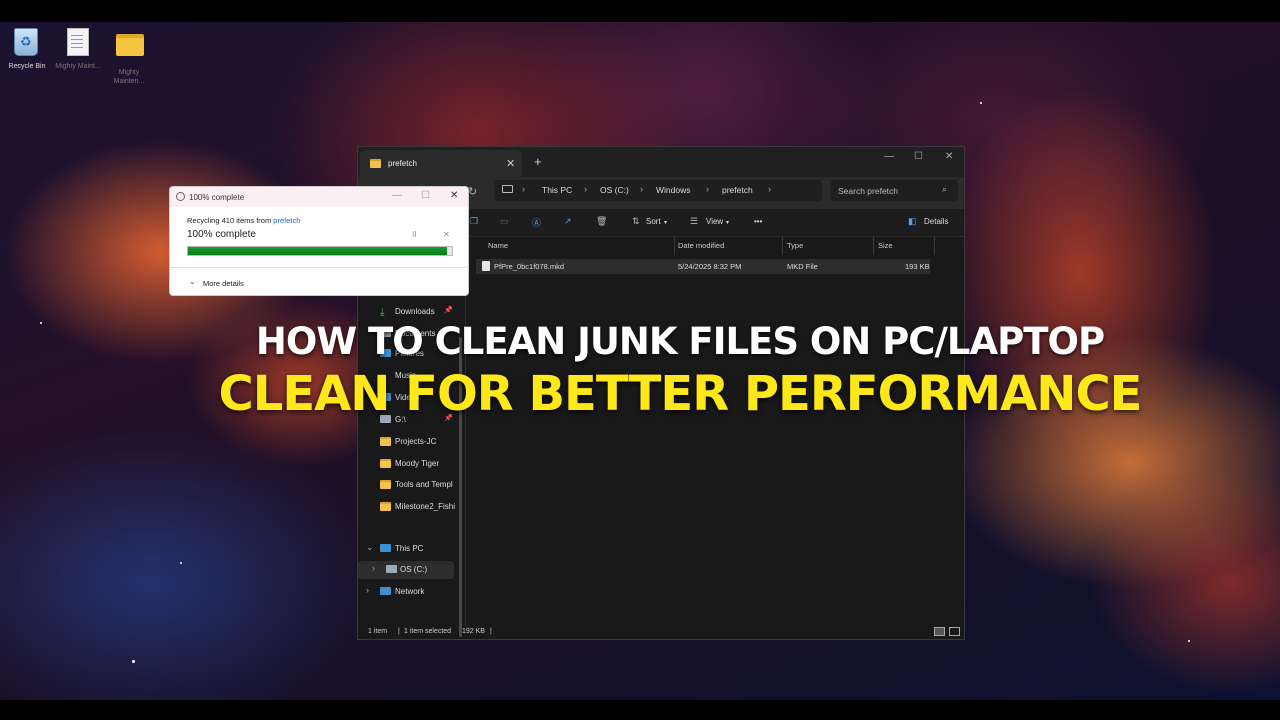  Describe the element at coordinates (223, 283) in the screenshot. I see `more-details-label: More details` at that location.